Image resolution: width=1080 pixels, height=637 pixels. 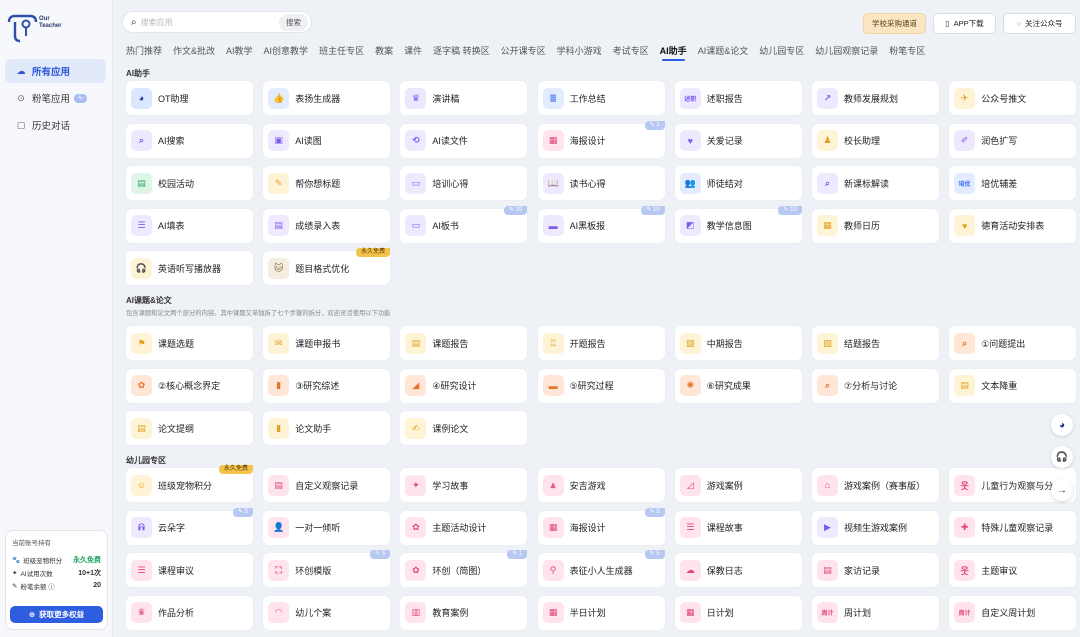 What do you see at coordinates (601, 385) in the screenshot?
I see `app-card: ▬ ⑤研究过程` at bounding box center [601, 385].